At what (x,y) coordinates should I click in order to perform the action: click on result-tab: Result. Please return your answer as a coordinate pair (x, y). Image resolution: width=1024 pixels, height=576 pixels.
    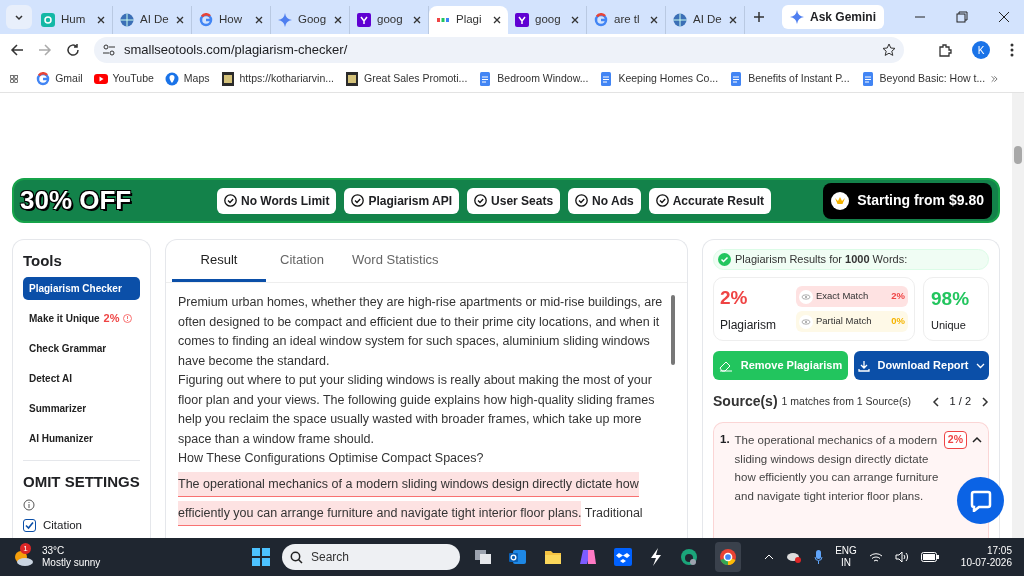
    Looking at the image, I should click on (219, 261).